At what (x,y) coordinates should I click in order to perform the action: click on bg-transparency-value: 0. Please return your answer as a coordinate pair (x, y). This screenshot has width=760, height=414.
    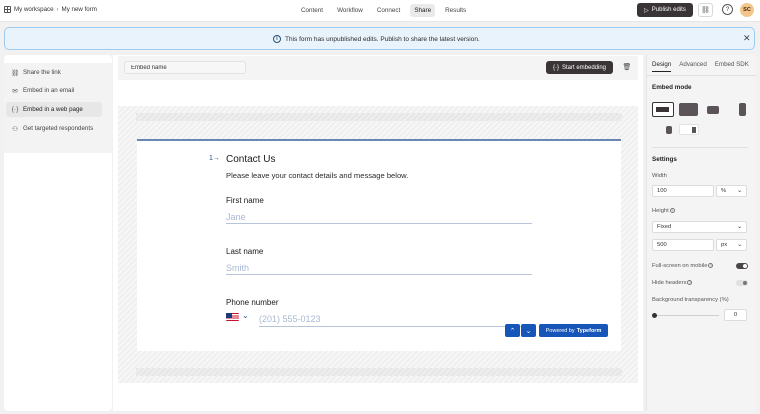
    Looking at the image, I should click on (735, 315).